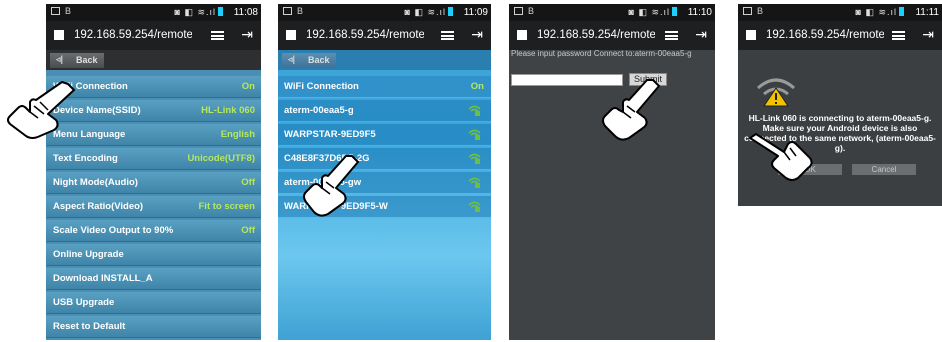  Describe the element at coordinates (840, 12) in the screenshot. I see `status-bar: B ◙ ◧ ≋.ıl 11:11` at that location.